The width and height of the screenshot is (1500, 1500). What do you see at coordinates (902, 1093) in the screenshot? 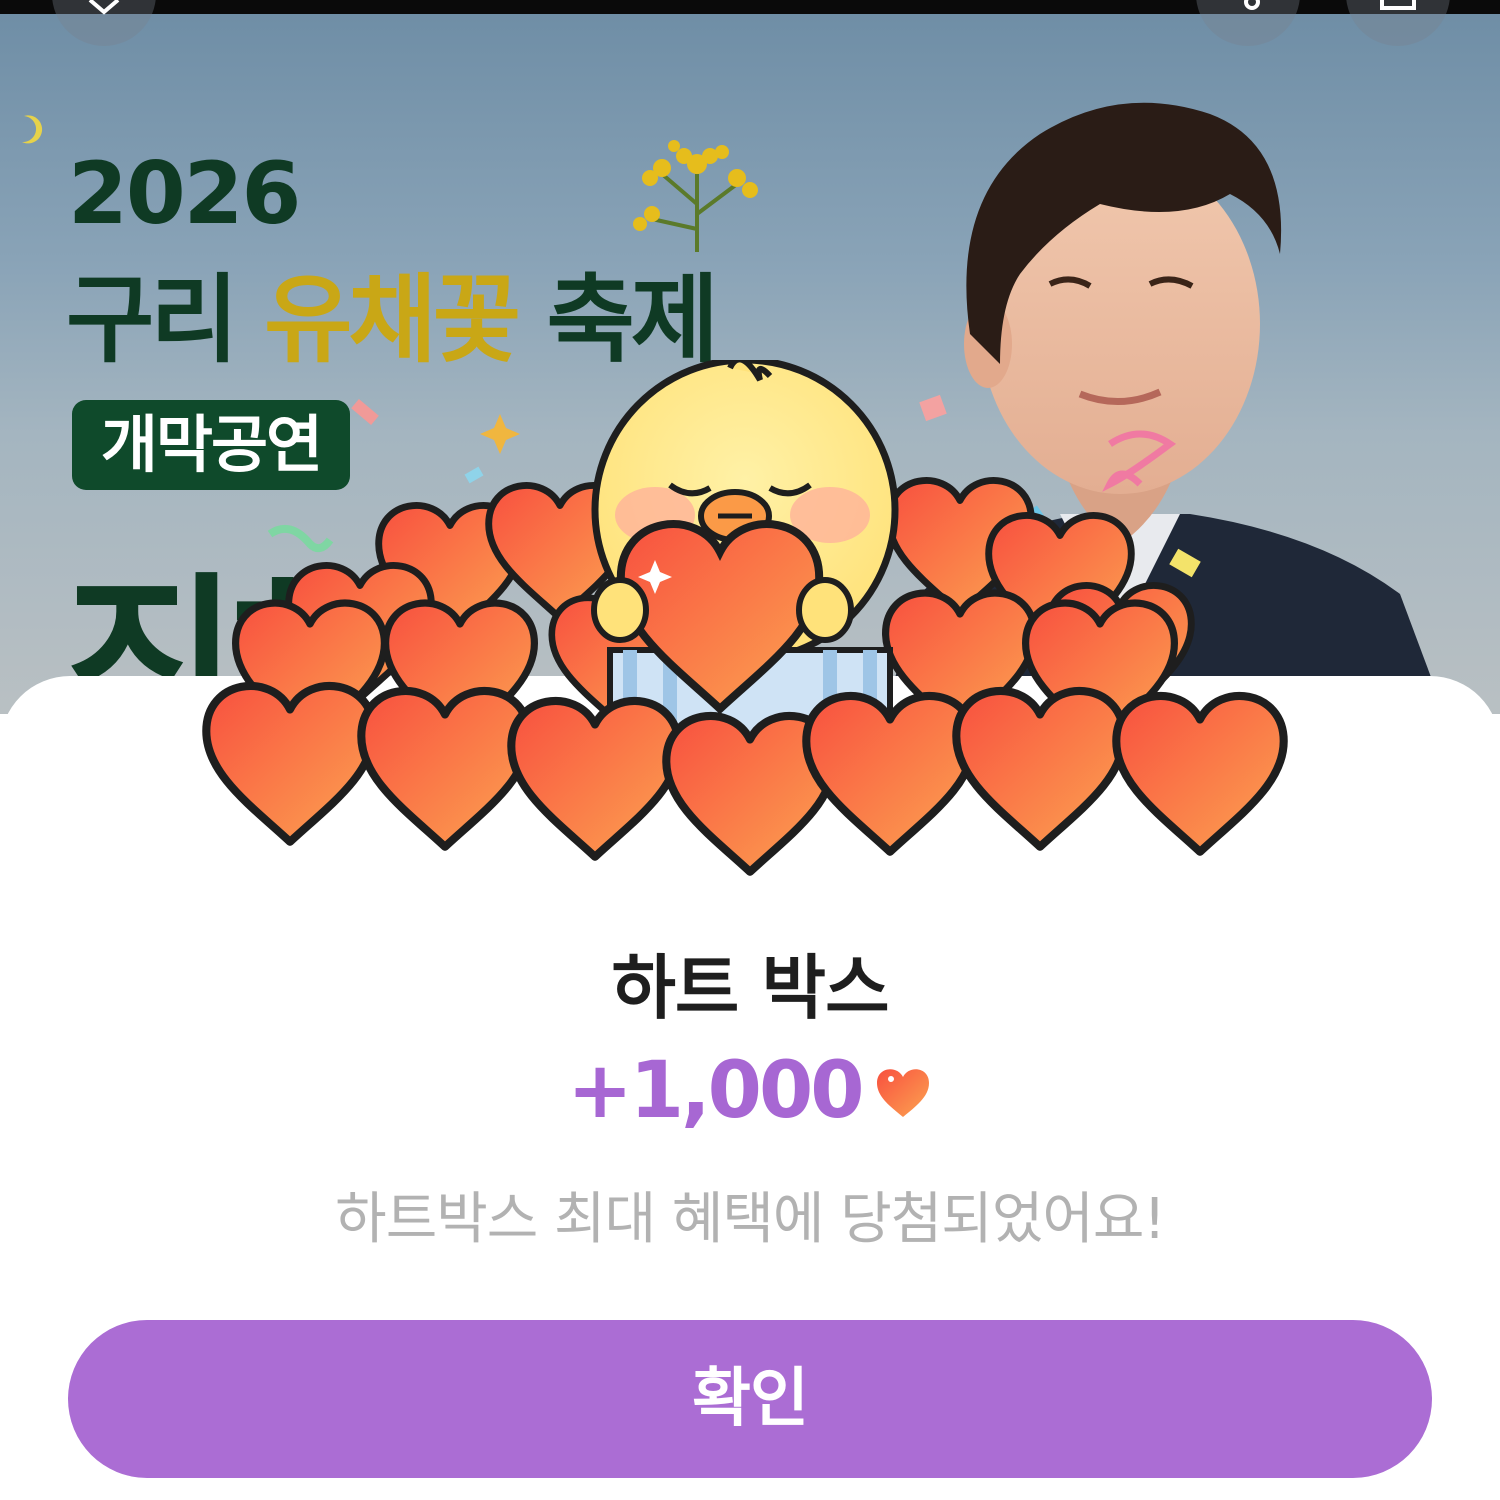
I see `heart-icon` at bounding box center [902, 1093].